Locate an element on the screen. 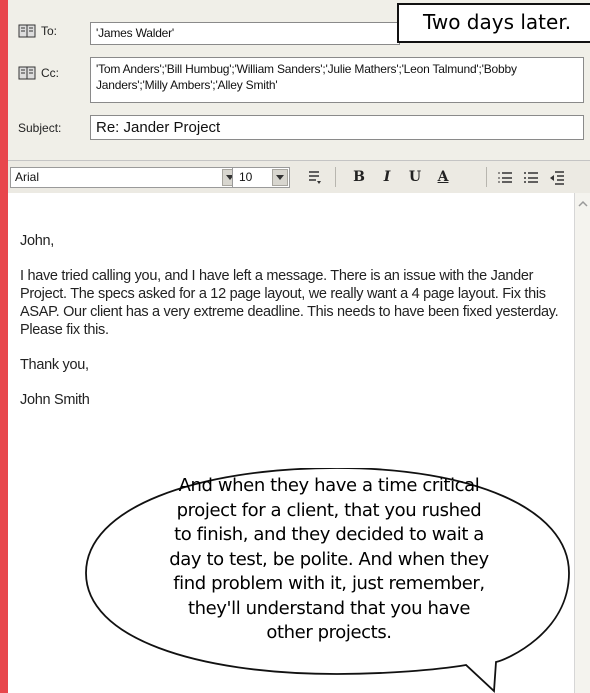 The height and width of the screenshot is (693, 590). line-spacing-icon is located at coordinates (314, 177).